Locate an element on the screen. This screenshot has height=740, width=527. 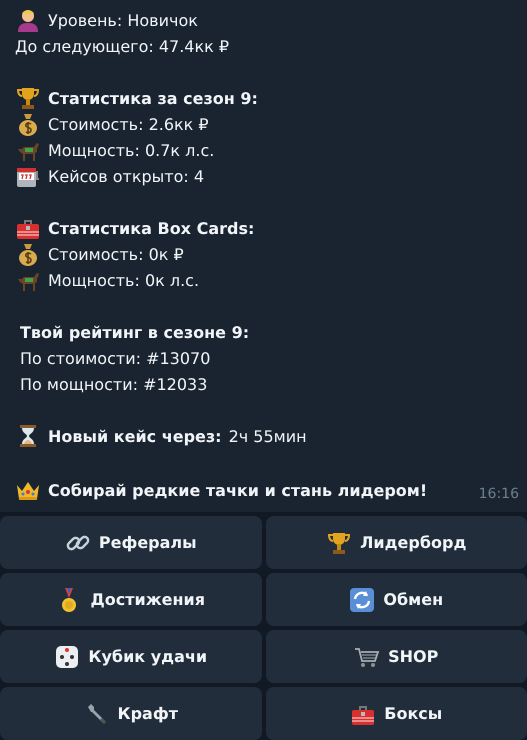
timer-value: 2ч 55мин is located at coordinates (267, 436).